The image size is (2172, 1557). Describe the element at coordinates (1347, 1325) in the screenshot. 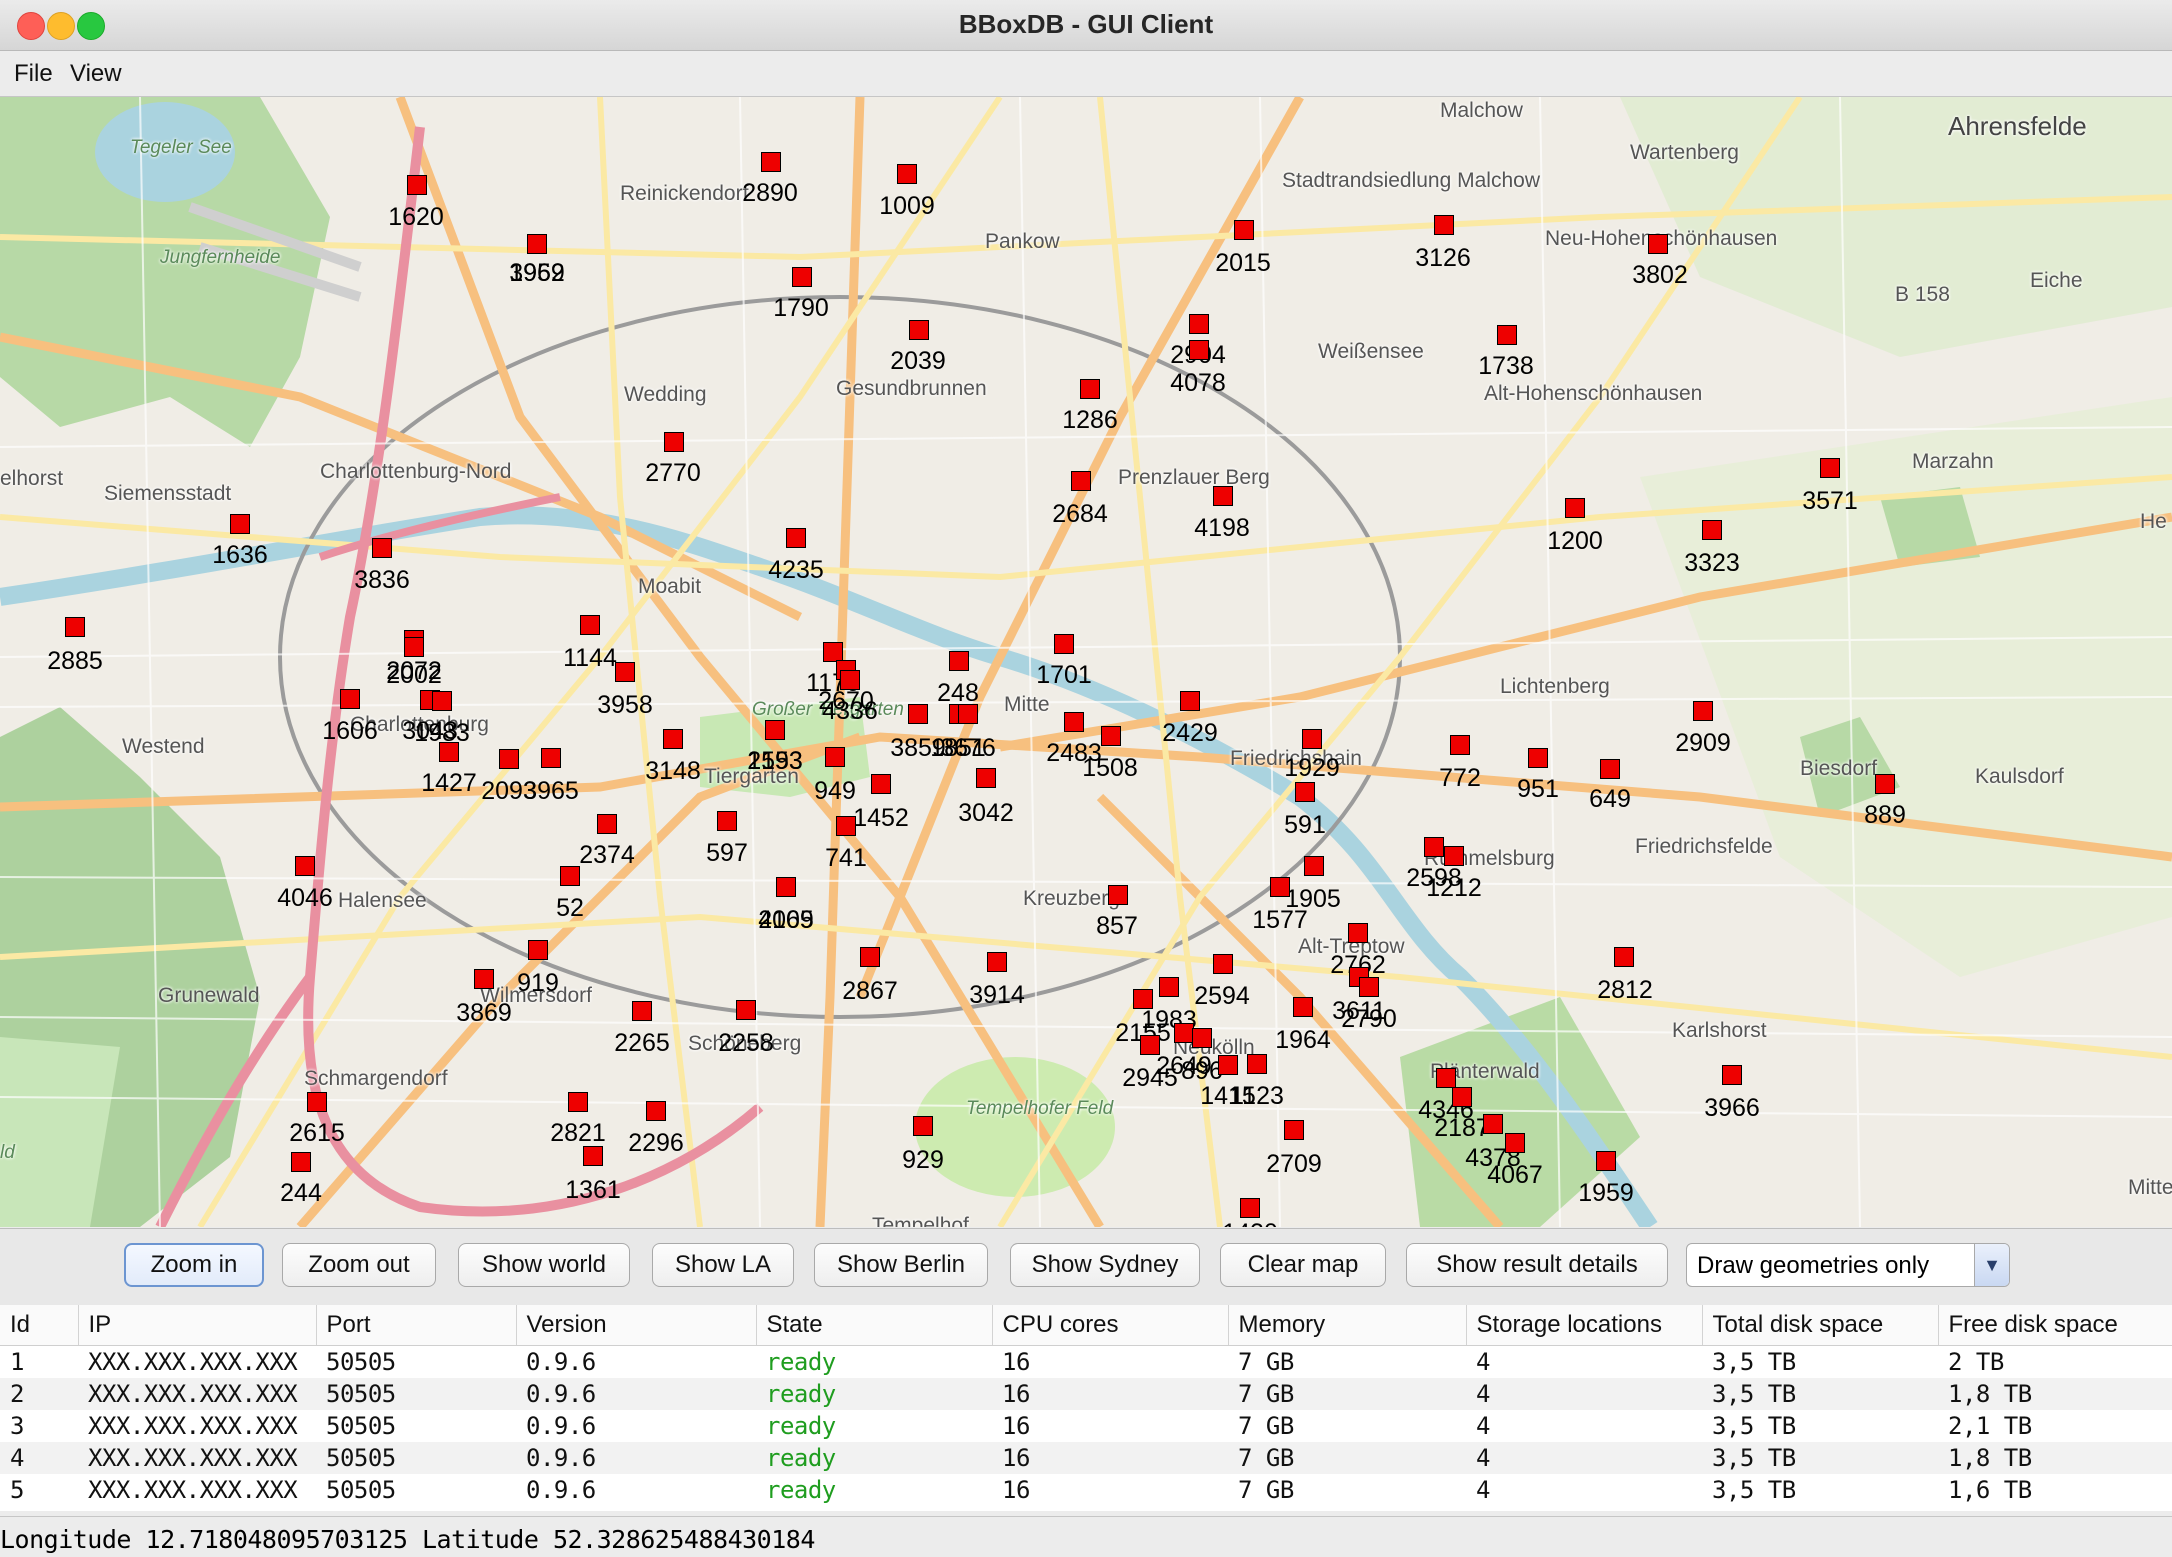

I see `column-header: Memory` at that location.